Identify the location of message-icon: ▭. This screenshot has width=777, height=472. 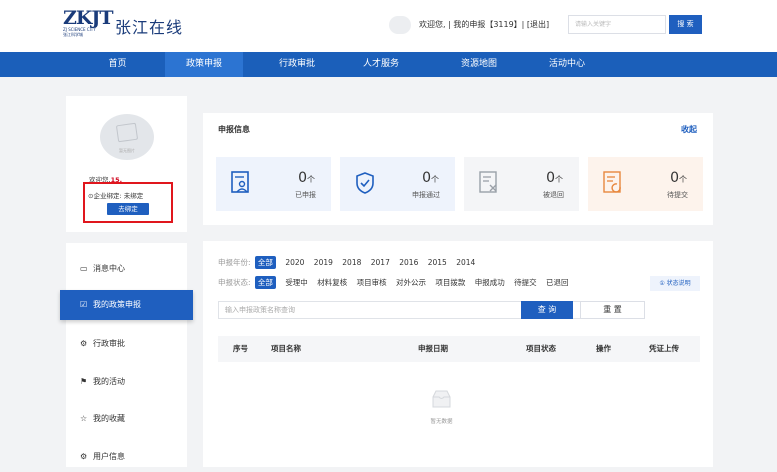
(84, 268).